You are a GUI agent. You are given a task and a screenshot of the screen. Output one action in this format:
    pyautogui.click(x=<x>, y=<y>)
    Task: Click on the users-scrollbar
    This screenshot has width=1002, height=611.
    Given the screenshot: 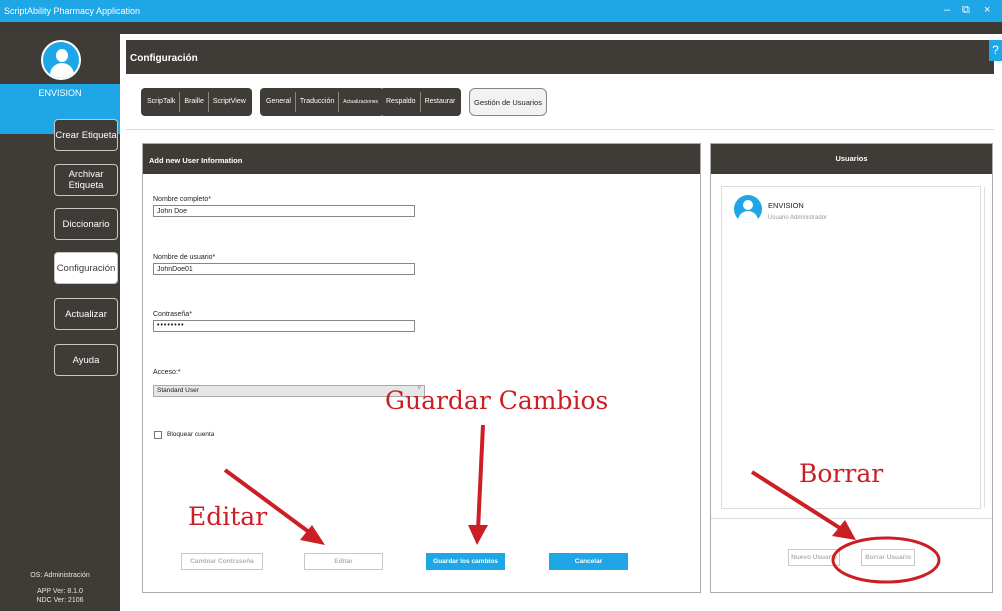 What is the action you would take?
    pyautogui.click(x=984, y=347)
    